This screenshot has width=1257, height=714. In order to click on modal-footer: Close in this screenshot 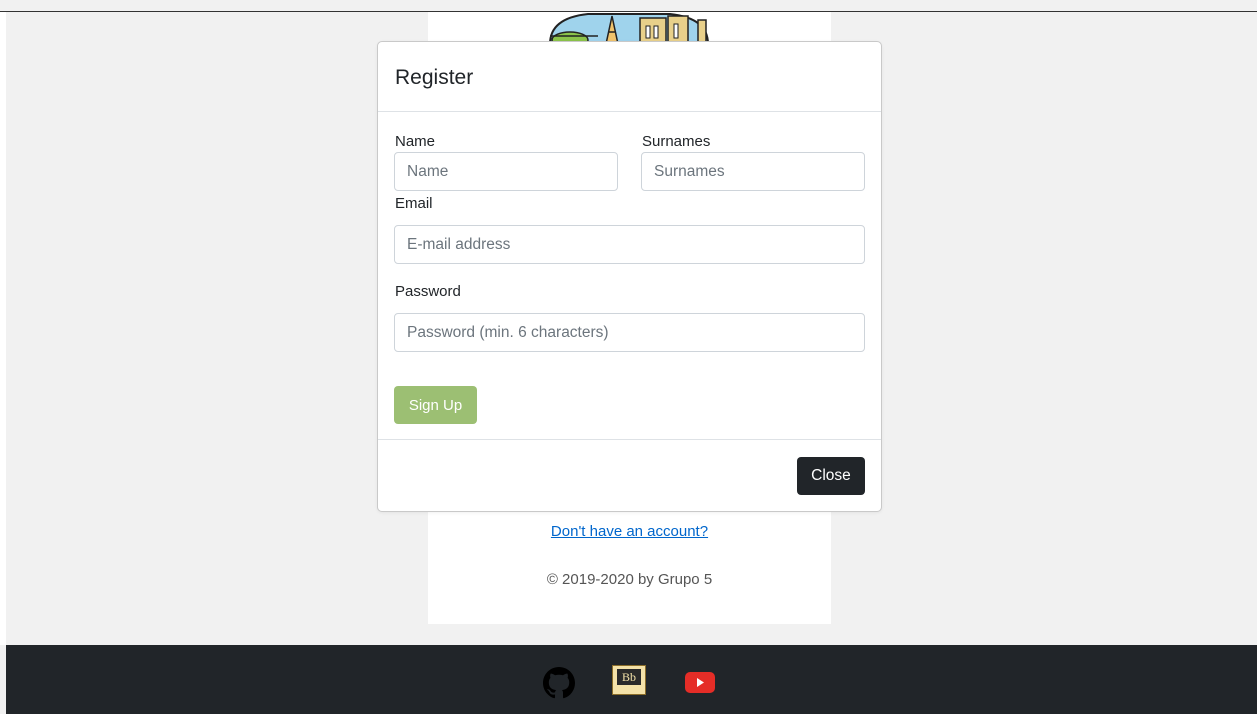, I will do `click(629, 475)`.